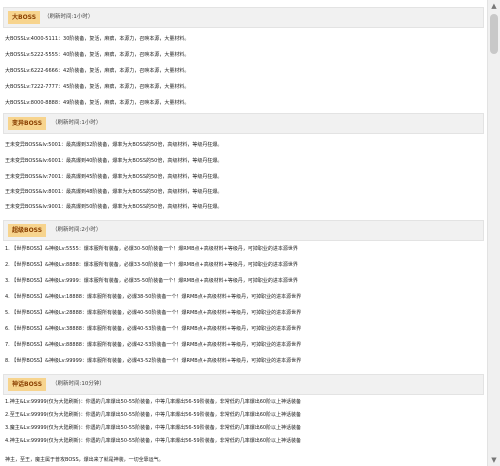 This screenshot has height=466, width=500. I want to click on section-refresh-note: （刷新时间:10分钟）, so click(78, 384).